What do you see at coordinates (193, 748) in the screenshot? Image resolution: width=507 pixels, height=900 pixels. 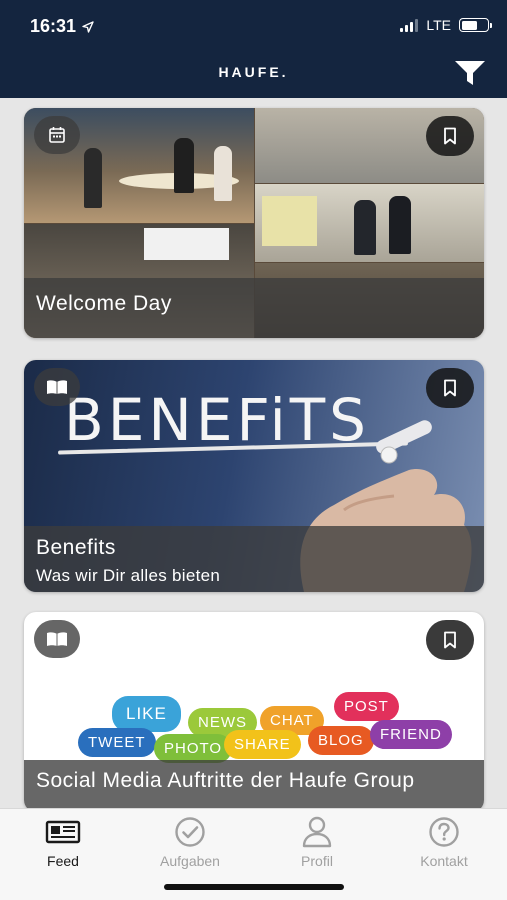 I see `bubble-photo: PHOTO` at bounding box center [193, 748].